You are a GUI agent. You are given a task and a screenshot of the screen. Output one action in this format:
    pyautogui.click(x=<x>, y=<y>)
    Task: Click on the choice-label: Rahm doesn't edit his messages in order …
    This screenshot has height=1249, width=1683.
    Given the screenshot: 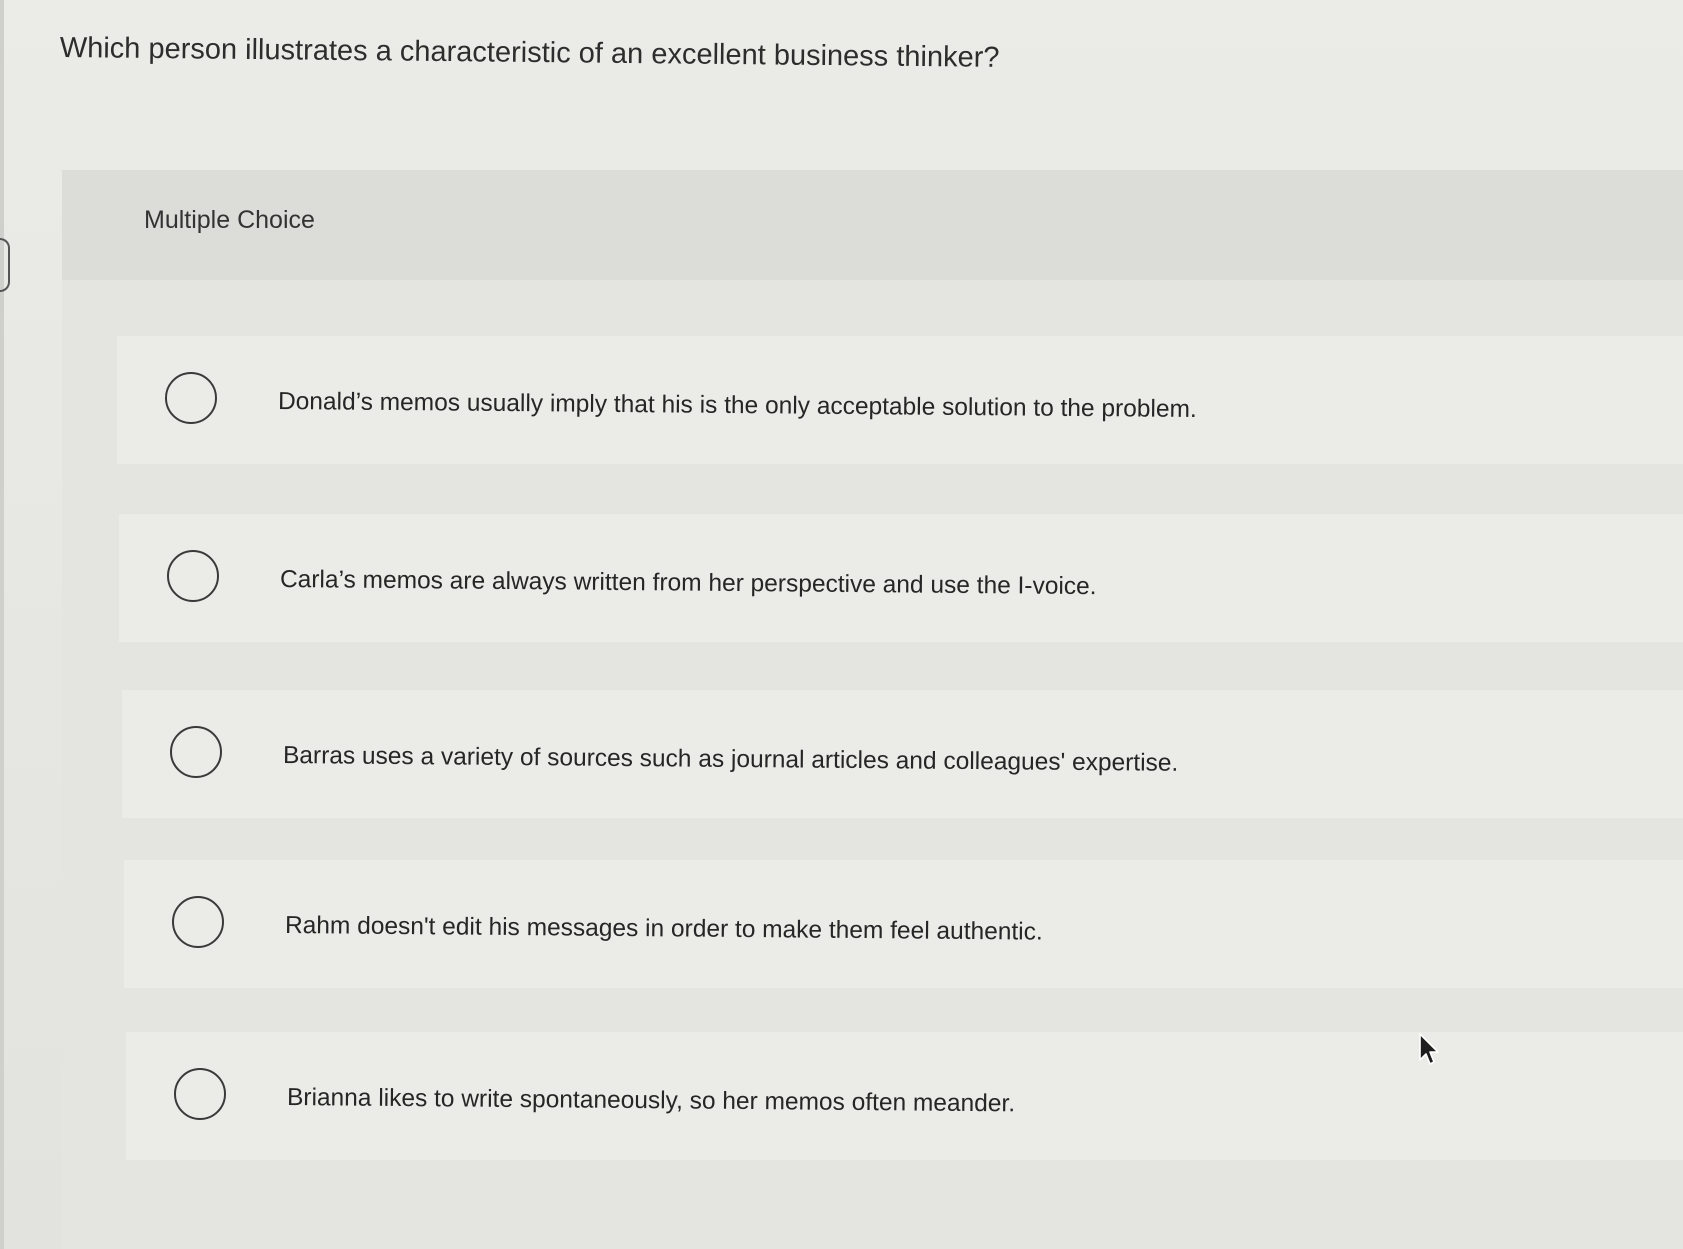 What is the action you would take?
    pyautogui.click(x=663, y=929)
    